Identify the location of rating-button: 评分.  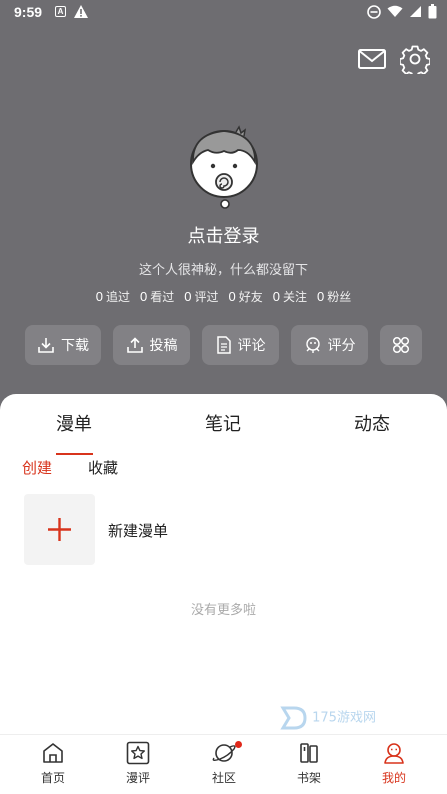
(329, 345).